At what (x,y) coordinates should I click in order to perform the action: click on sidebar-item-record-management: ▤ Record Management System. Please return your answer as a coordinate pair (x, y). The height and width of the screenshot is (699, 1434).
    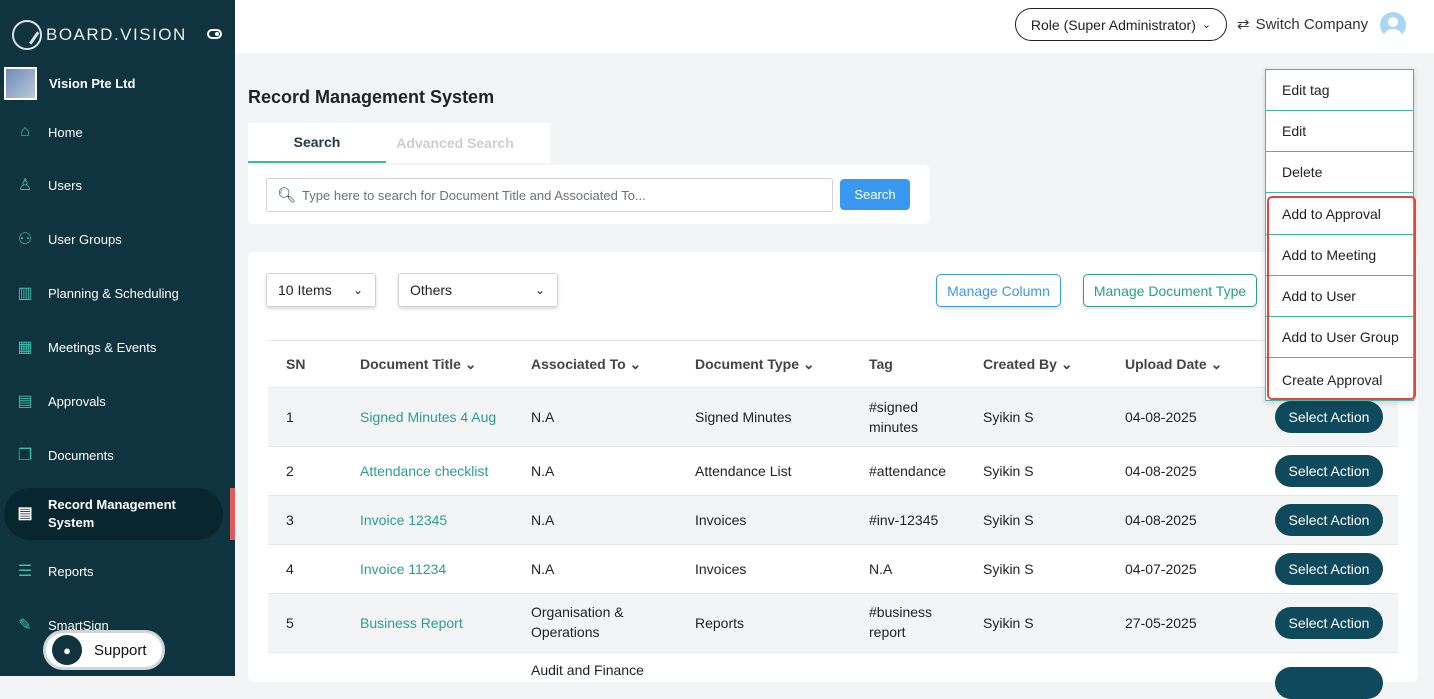
    Looking at the image, I should click on (113, 514).